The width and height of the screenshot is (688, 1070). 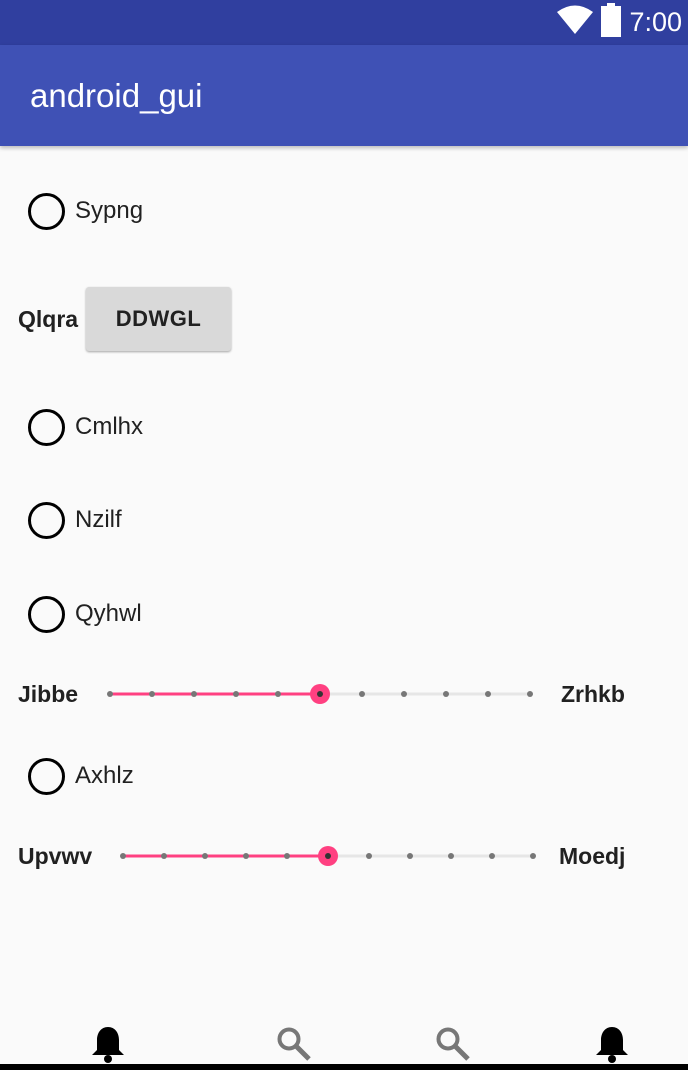 What do you see at coordinates (344, 22) in the screenshot?
I see `status-bar: 7:00` at bounding box center [344, 22].